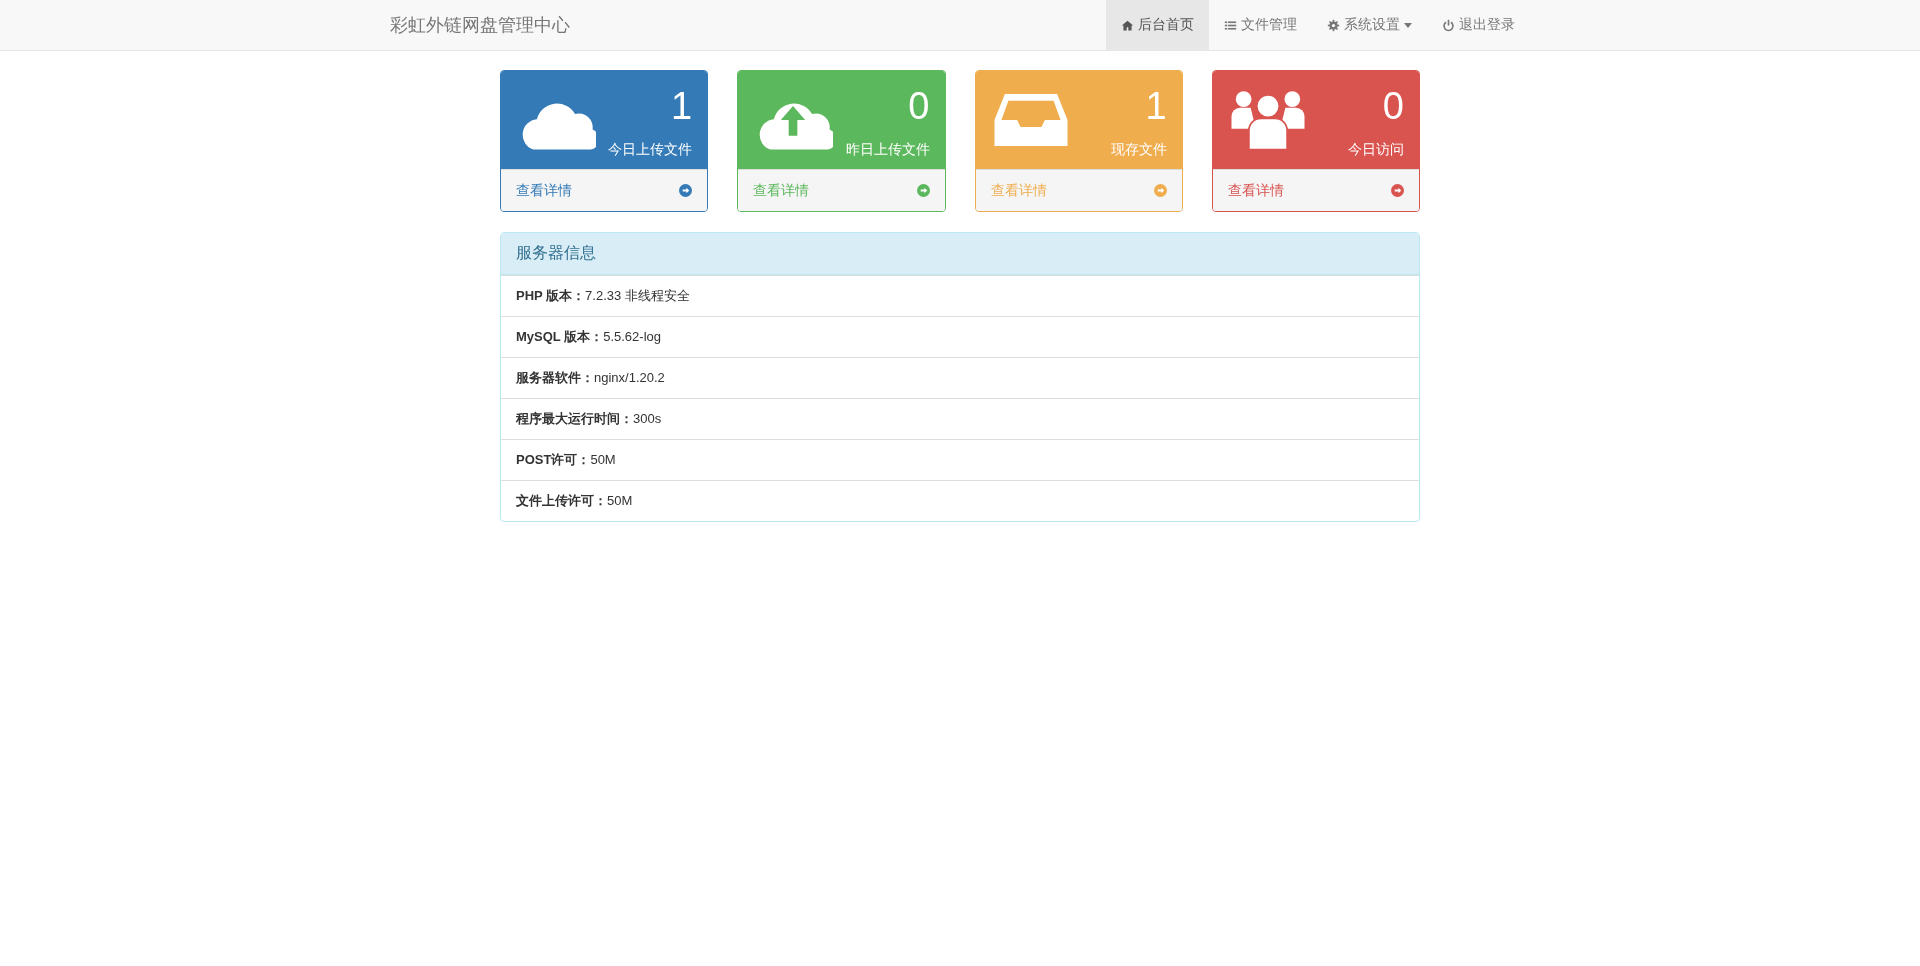  Describe the element at coordinates (1369, 25) in the screenshot. I see `nav-link: 系统设置` at that location.